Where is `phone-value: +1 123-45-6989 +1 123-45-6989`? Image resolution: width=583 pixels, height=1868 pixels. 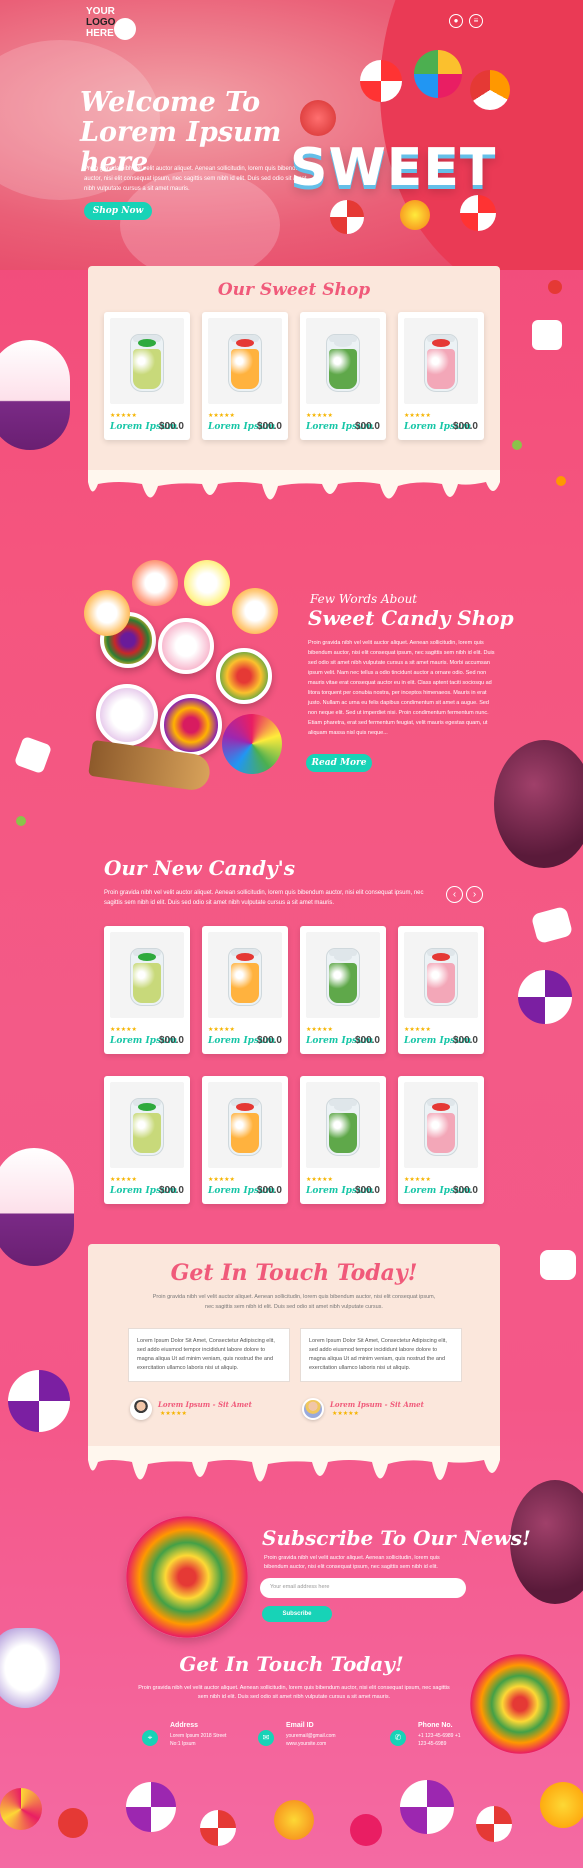
phone-value: +1 123-45-6989 +1 123-45-6989 is located at coordinates (439, 1740).